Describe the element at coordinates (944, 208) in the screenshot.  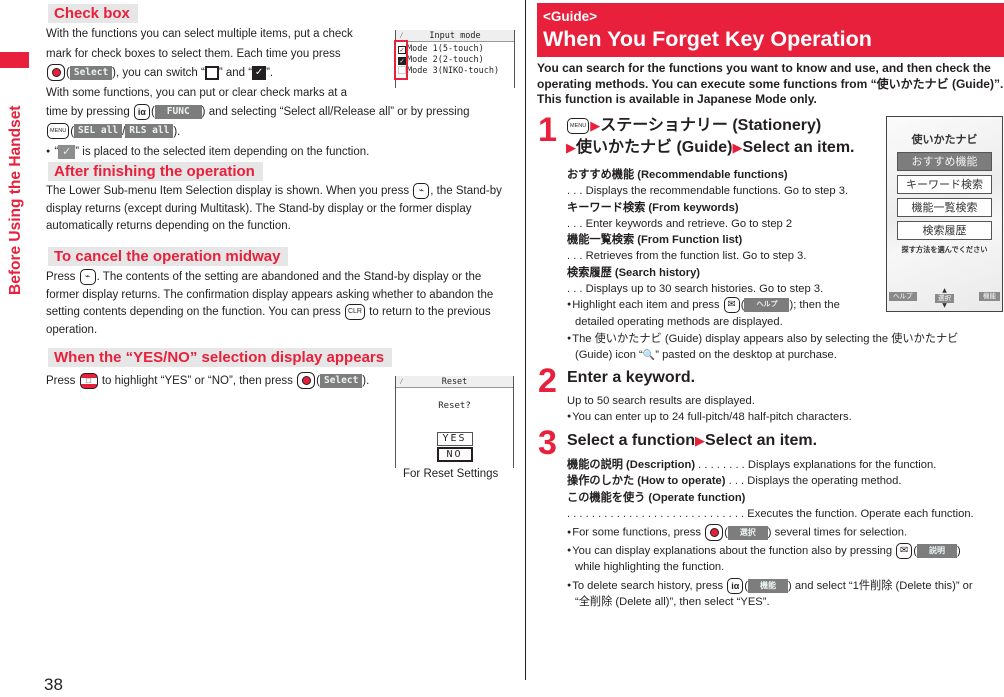
I see `guide-menu-item: 機能一覧検索` at that location.